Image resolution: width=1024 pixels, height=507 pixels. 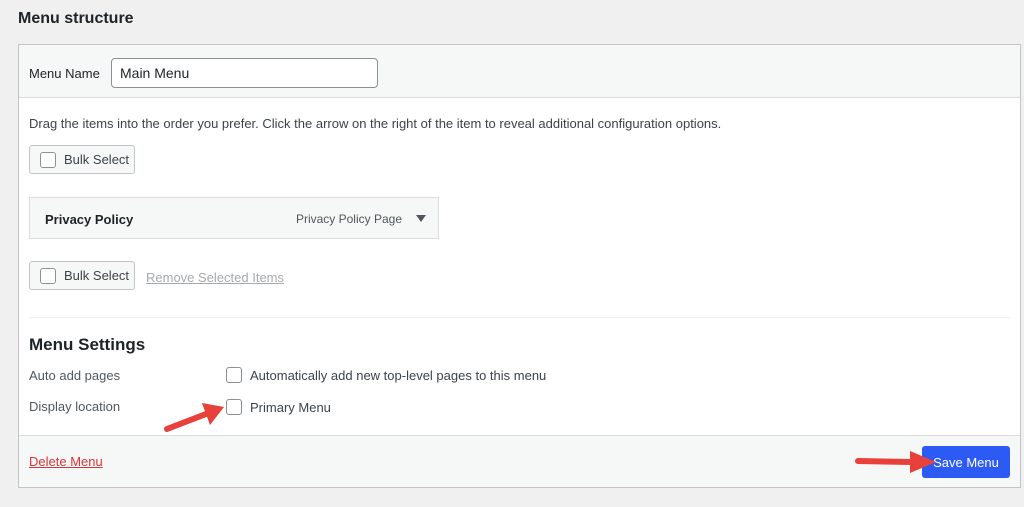 What do you see at coordinates (87, 344) in the screenshot?
I see `menu-settings-title: Menu Settings` at bounding box center [87, 344].